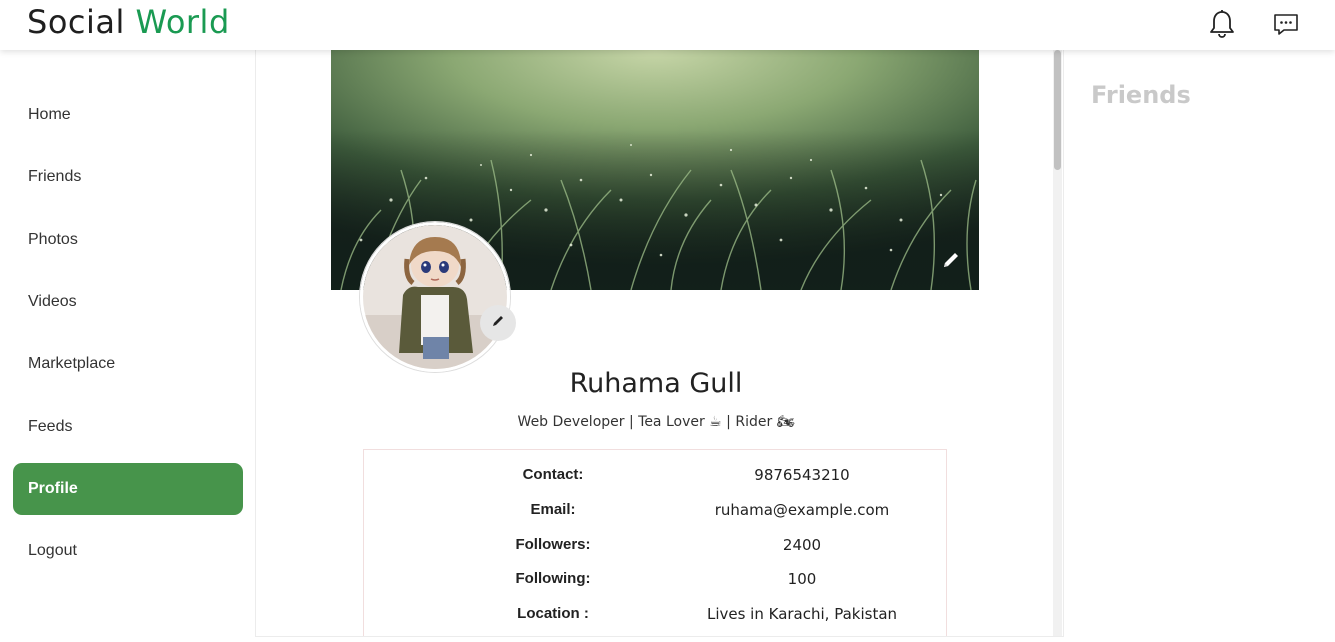 The image size is (1335, 642). I want to click on bell-icon, so click(1222, 24).